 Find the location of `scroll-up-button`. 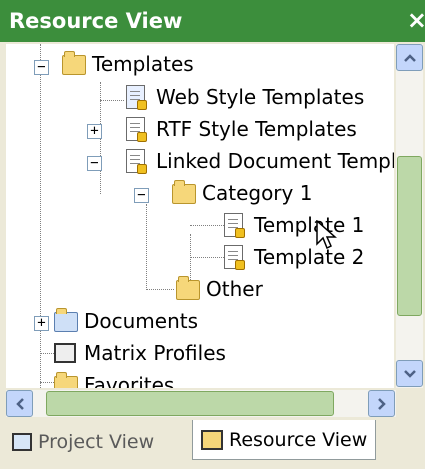

scroll-up-button is located at coordinates (409, 57).